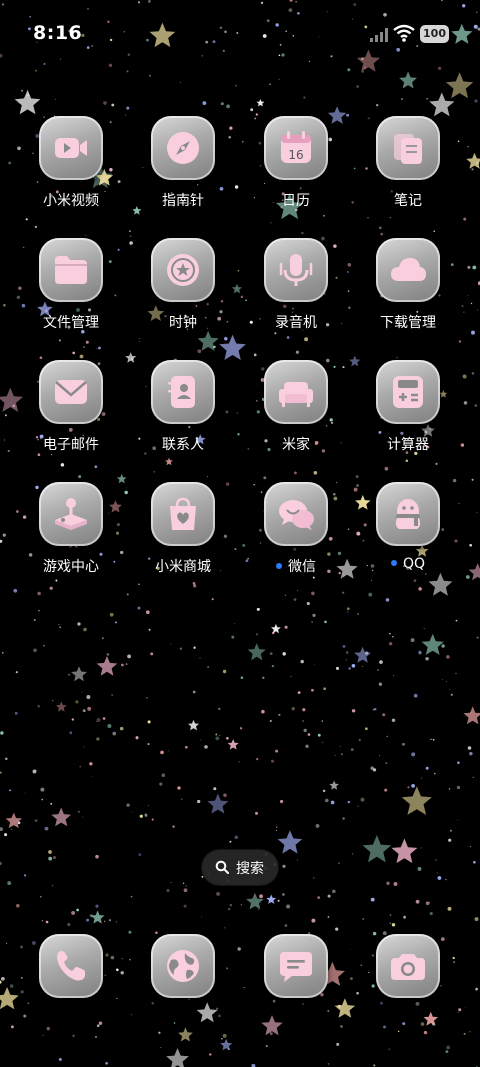 The image size is (480, 1067). I want to click on app-download-manager: 下载管理, so click(408, 293).